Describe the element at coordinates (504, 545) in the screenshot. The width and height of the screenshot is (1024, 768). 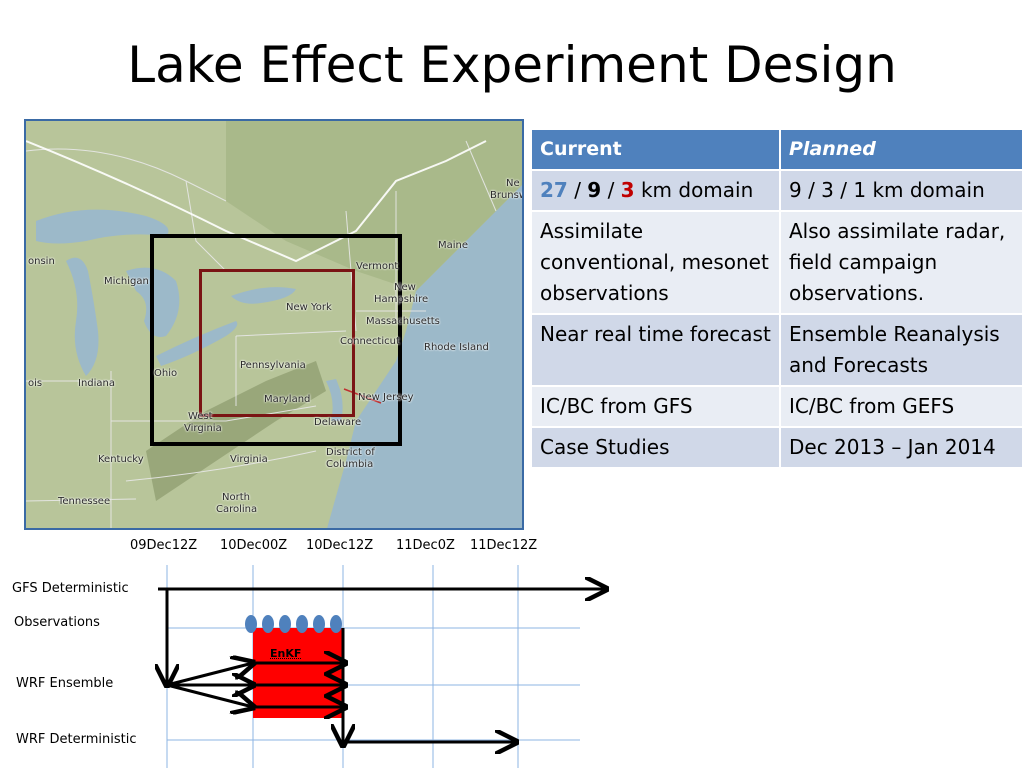
I see `time-label: 11Dec12Z` at that location.